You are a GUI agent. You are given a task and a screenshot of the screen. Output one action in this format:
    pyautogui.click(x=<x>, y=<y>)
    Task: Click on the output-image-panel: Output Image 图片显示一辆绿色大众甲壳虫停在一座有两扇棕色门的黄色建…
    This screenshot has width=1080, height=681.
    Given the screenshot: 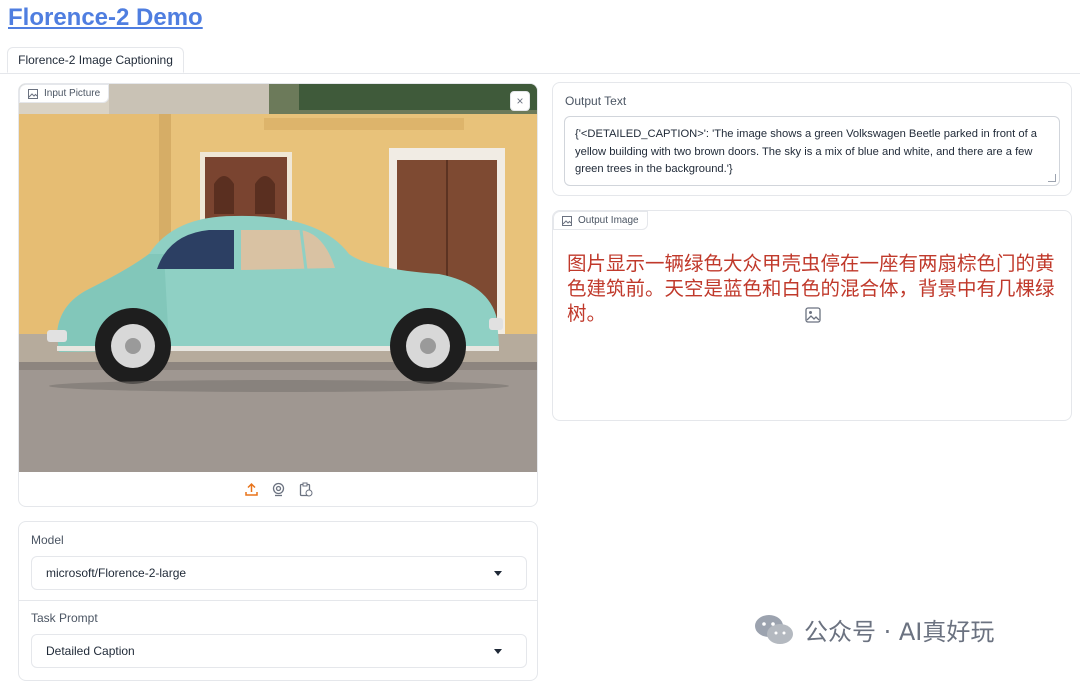 What is the action you would take?
    pyautogui.click(x=812, y=315)
    